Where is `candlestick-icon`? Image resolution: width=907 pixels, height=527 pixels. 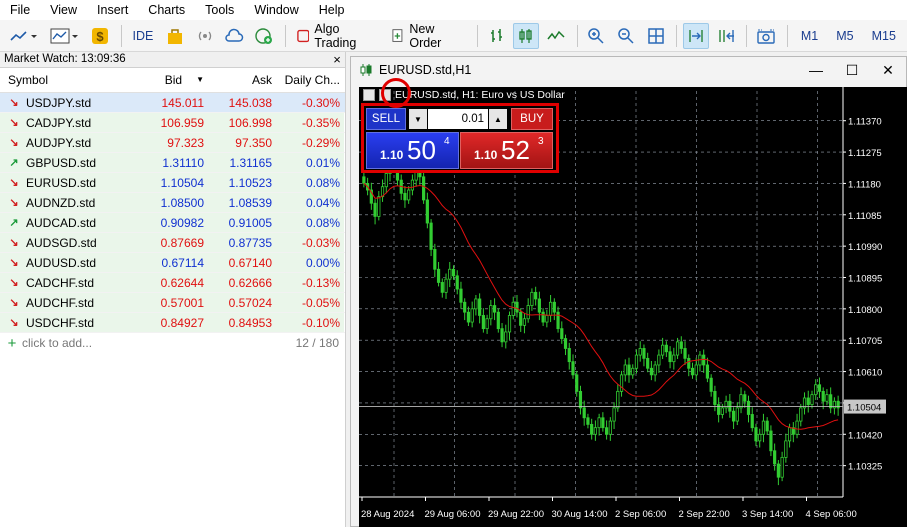 candlestick-icon is located at coordinates (525, 35).